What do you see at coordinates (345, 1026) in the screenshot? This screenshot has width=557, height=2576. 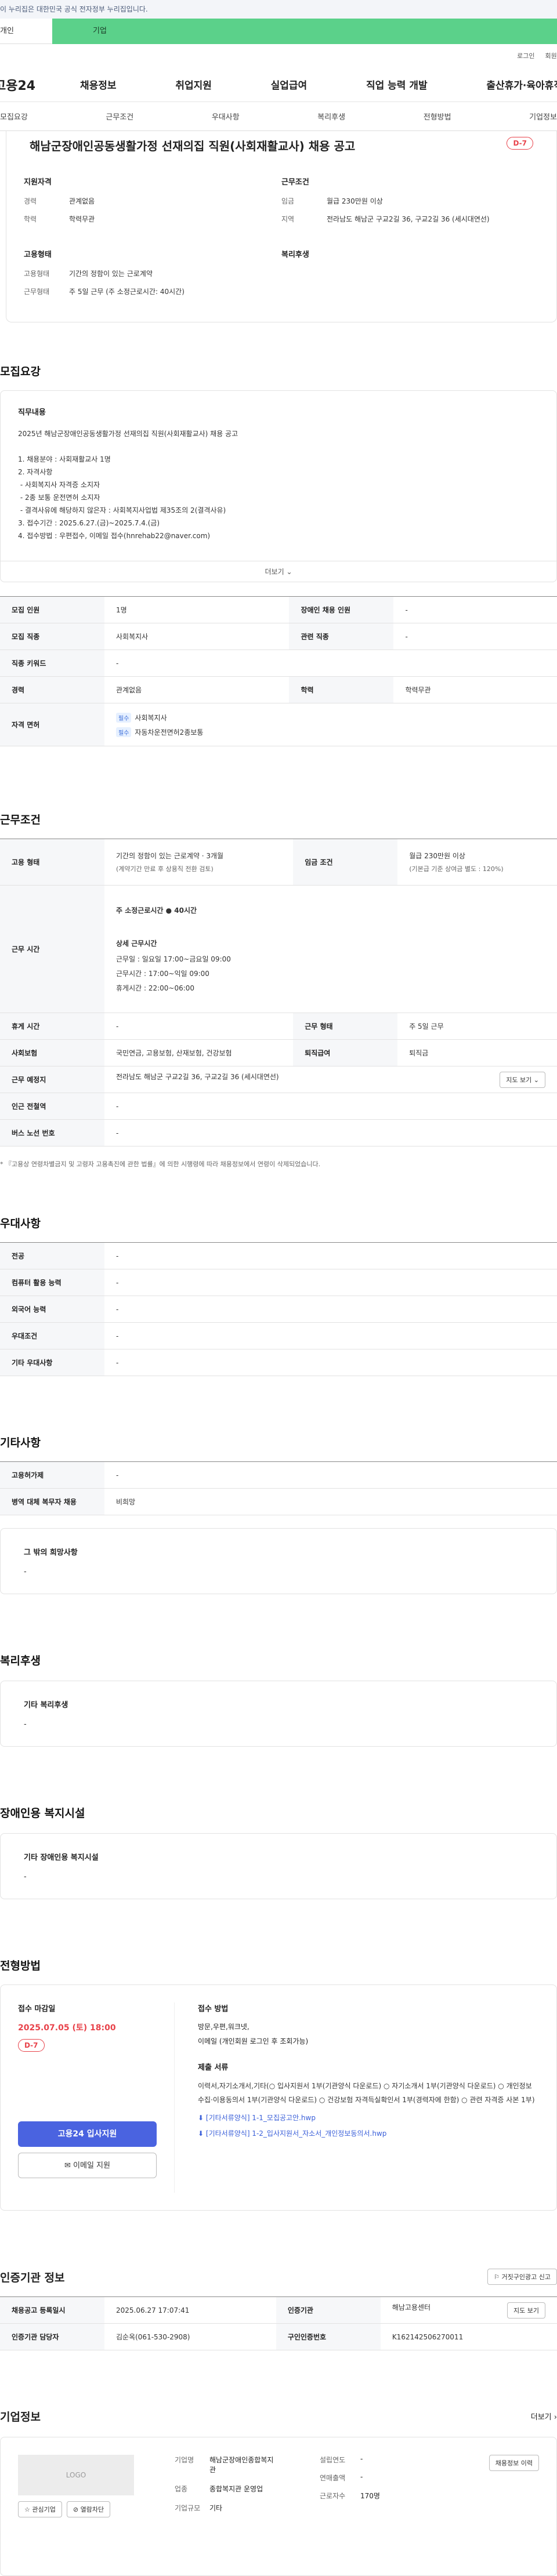 I see `label: 근무 형태` at bounding box center [345, 1026].